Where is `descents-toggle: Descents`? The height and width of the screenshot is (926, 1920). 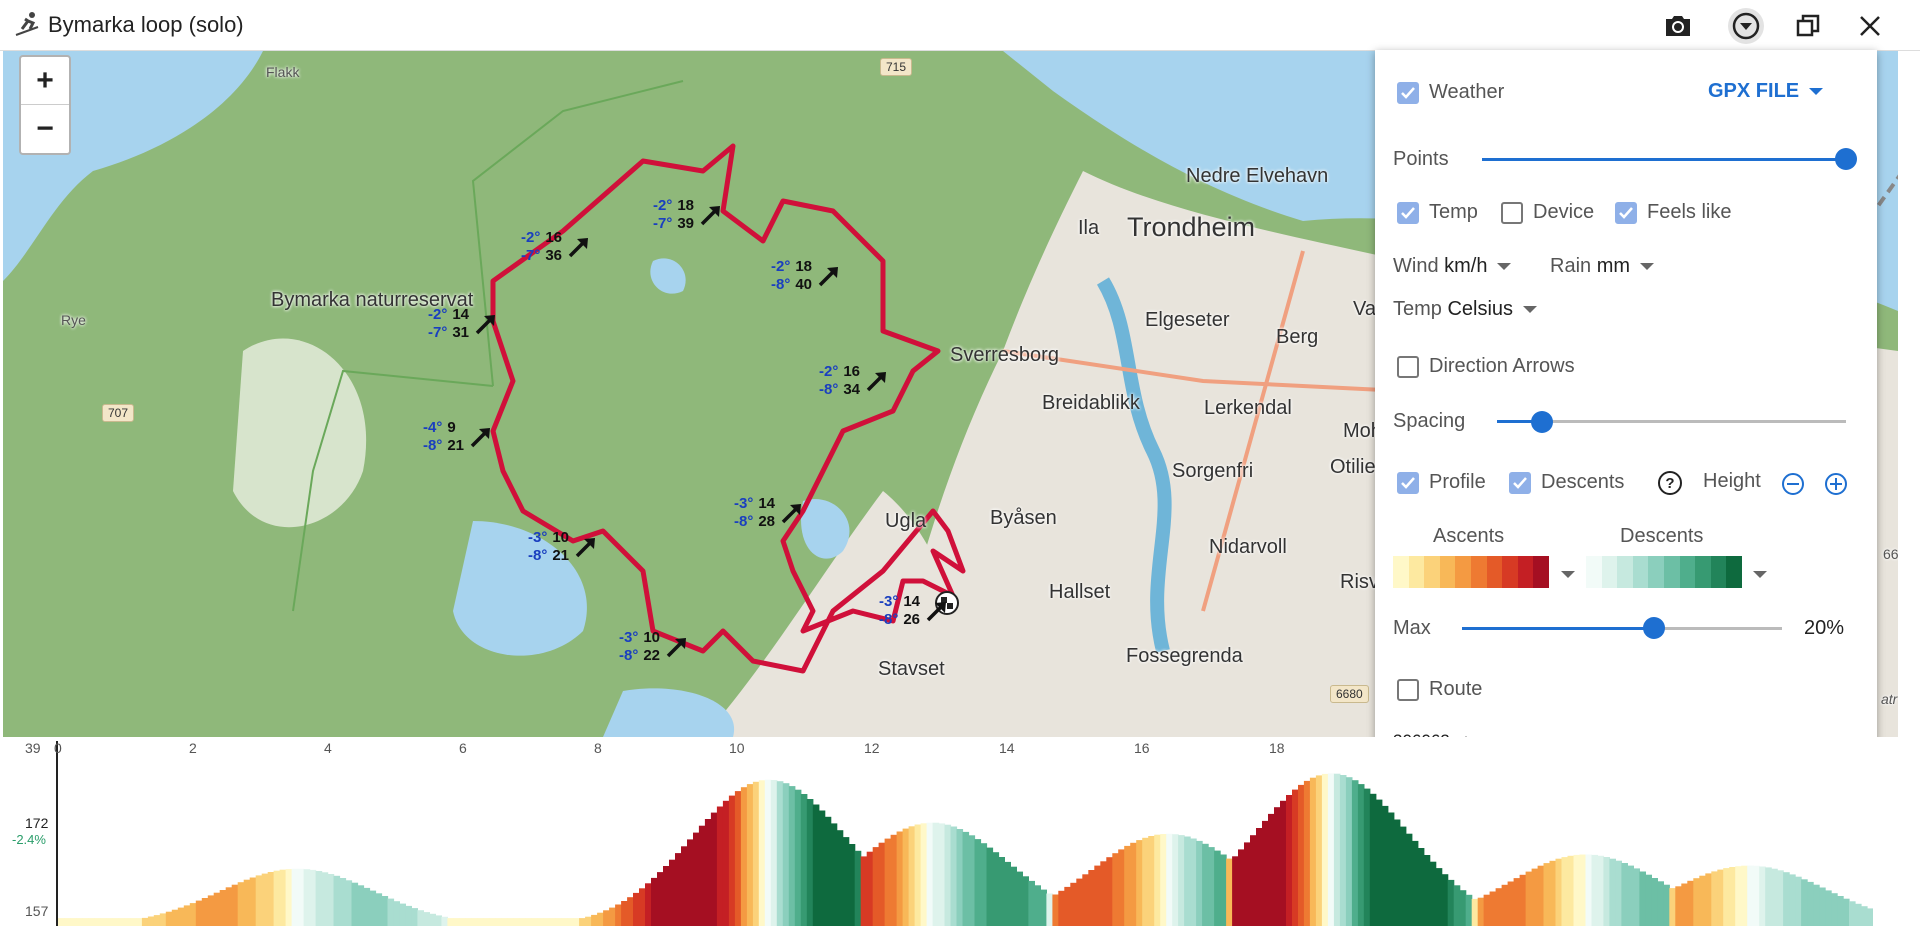
descents-toggle: Descents is located at coordinates (1566, 482).